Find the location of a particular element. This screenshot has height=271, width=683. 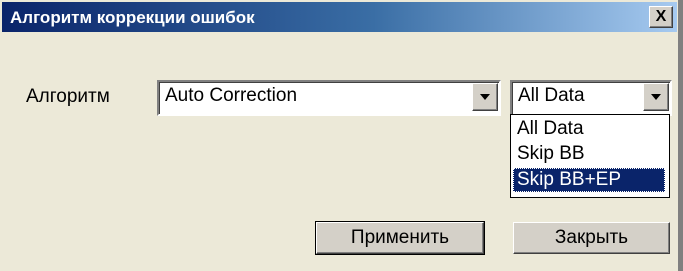

title-bar: Алгоритм коррекции ошибок X is located at coordinates (339, 17).